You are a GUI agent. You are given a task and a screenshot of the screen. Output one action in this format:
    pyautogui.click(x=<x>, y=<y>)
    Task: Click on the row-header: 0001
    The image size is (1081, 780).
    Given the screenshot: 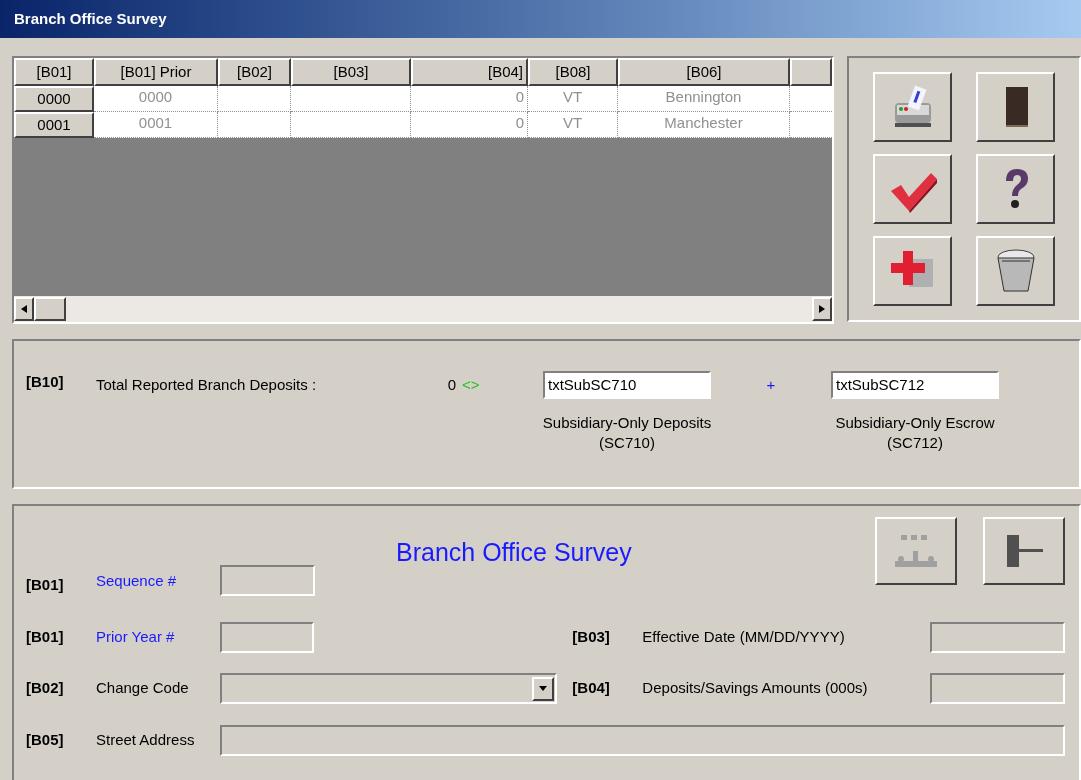 What is the action you would take?
    pyautogui.click(x=54, y=125)
    